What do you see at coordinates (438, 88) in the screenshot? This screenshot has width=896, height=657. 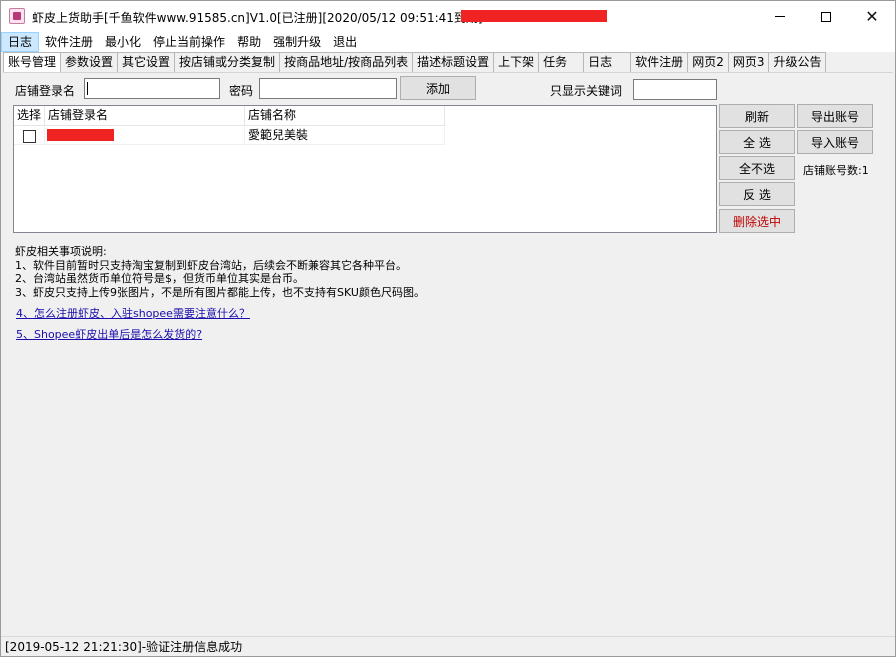 I see `add-button: 添加` at bounding box center [438, 88].